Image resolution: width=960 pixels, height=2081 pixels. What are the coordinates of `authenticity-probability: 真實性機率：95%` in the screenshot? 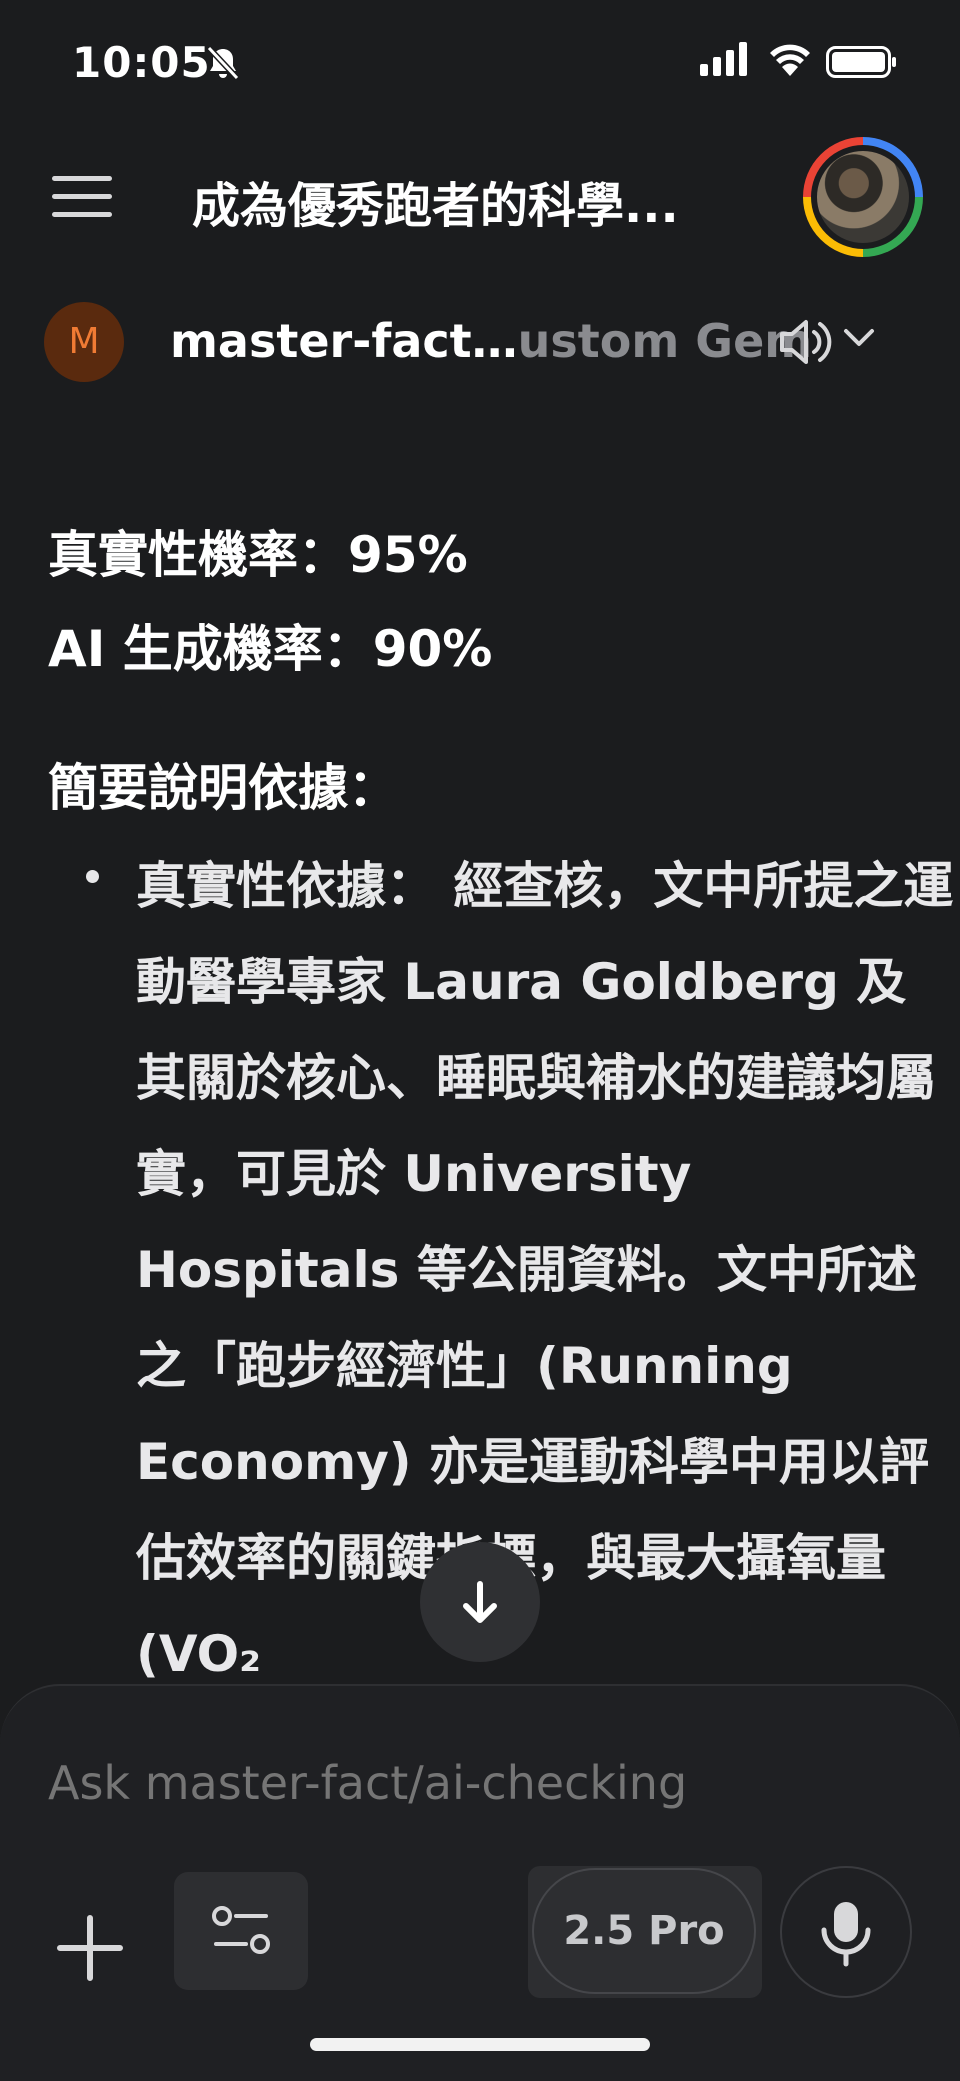 It's located at (258, 555).